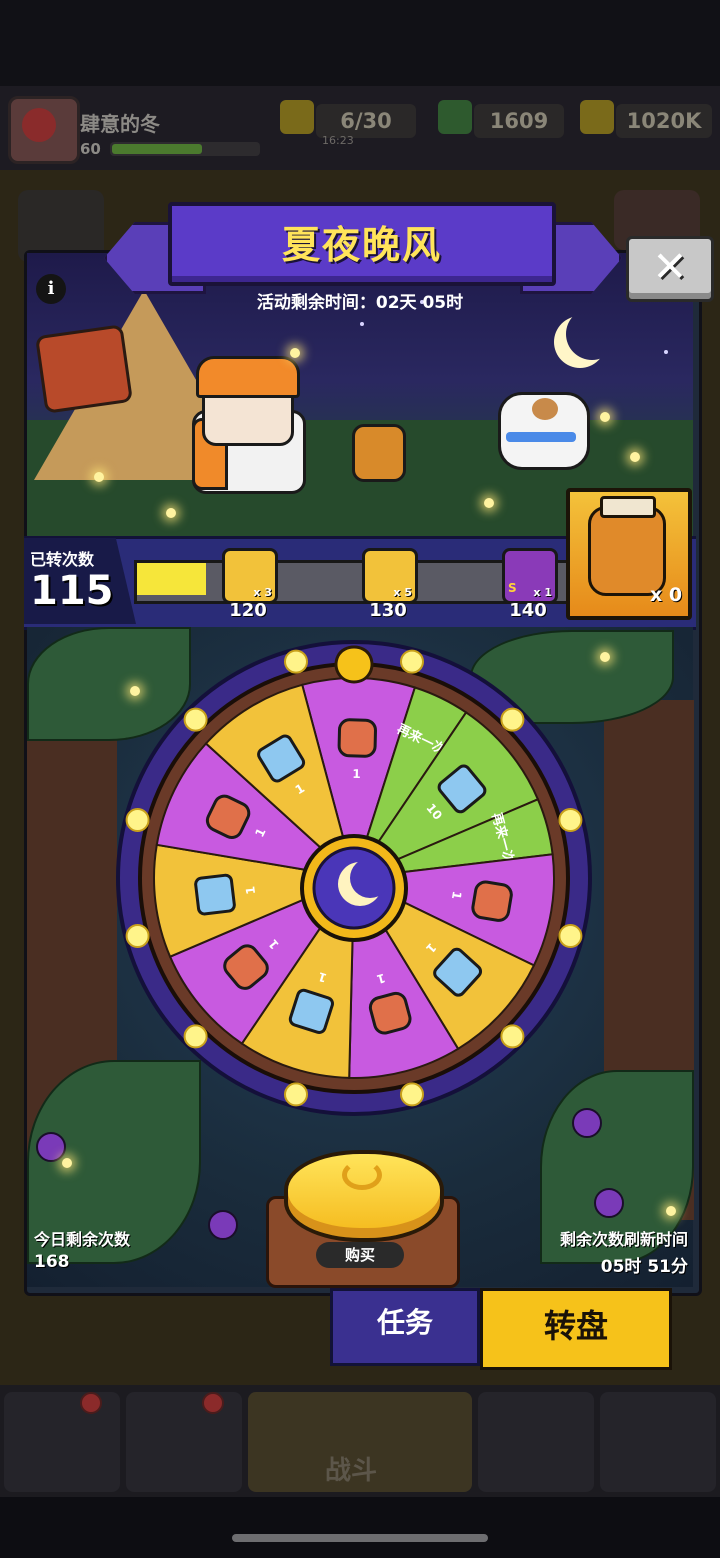  What do you see at coordinates (404, 1322) in the screenshot?
I see `tab-tasks-label: 任务` at bounding box center [404, 1322].